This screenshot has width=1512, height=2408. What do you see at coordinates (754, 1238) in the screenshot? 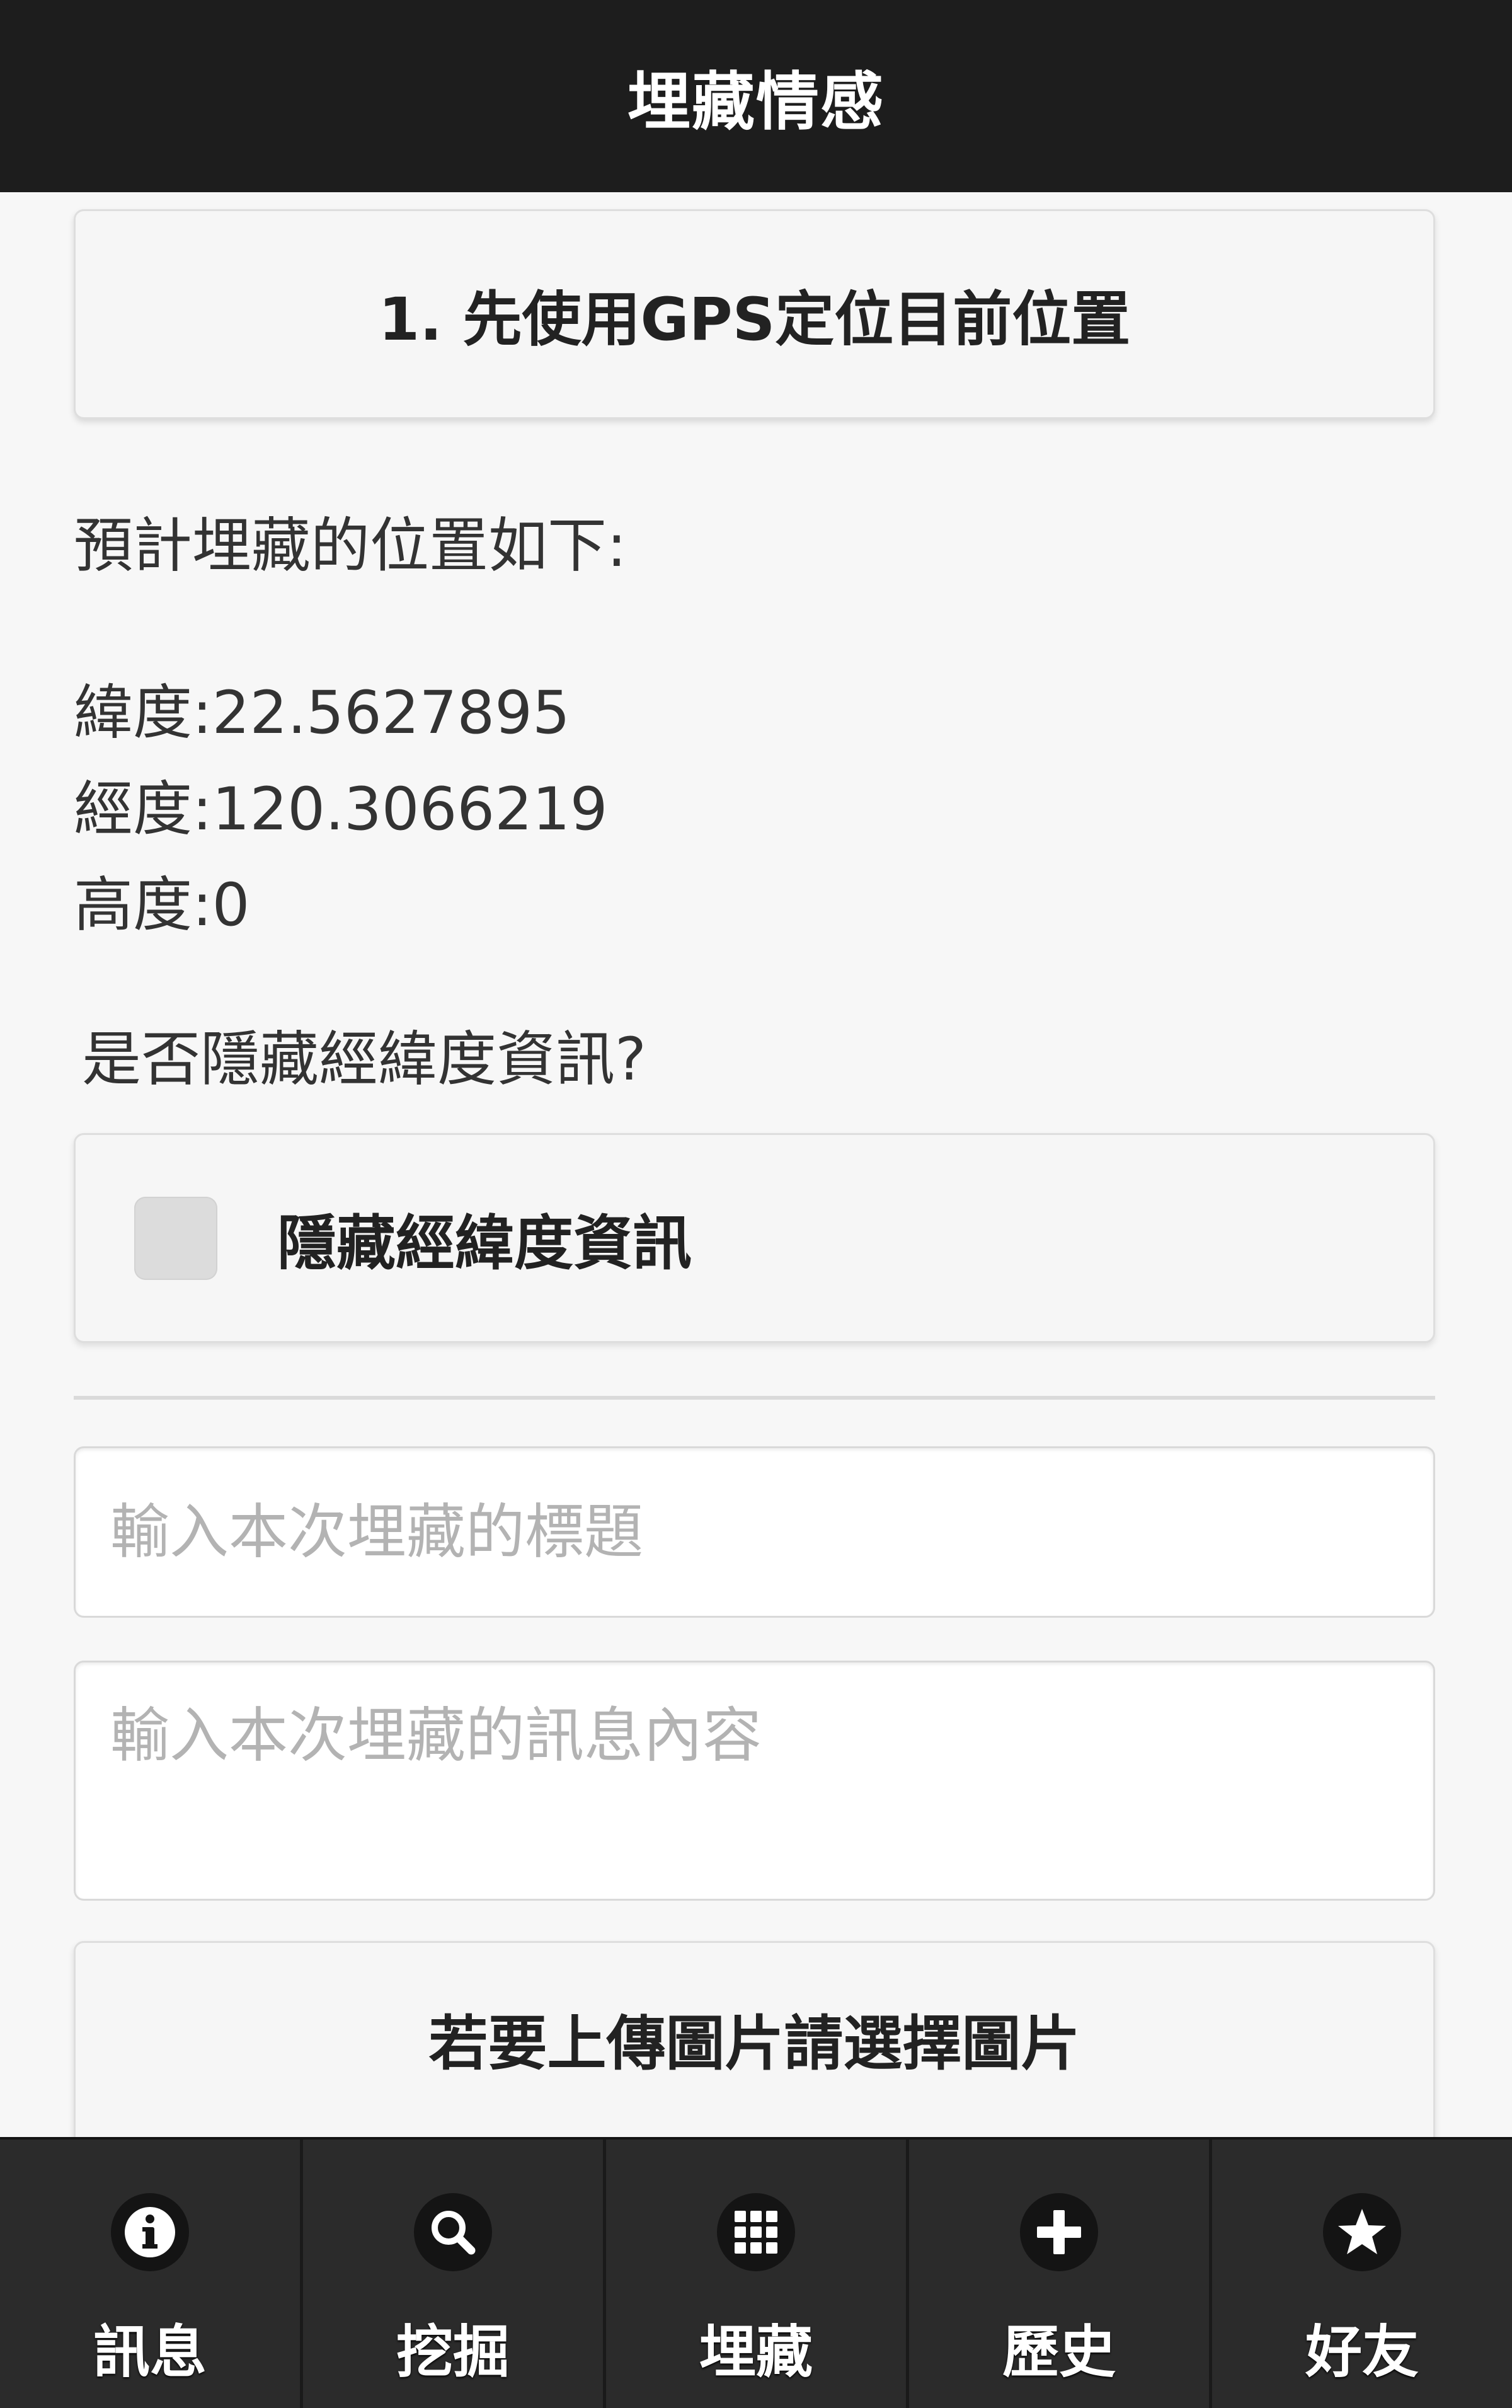
I see `hide-coordinates-option: 隱藏經緯度資訊` at bounding box center [754, 1238].